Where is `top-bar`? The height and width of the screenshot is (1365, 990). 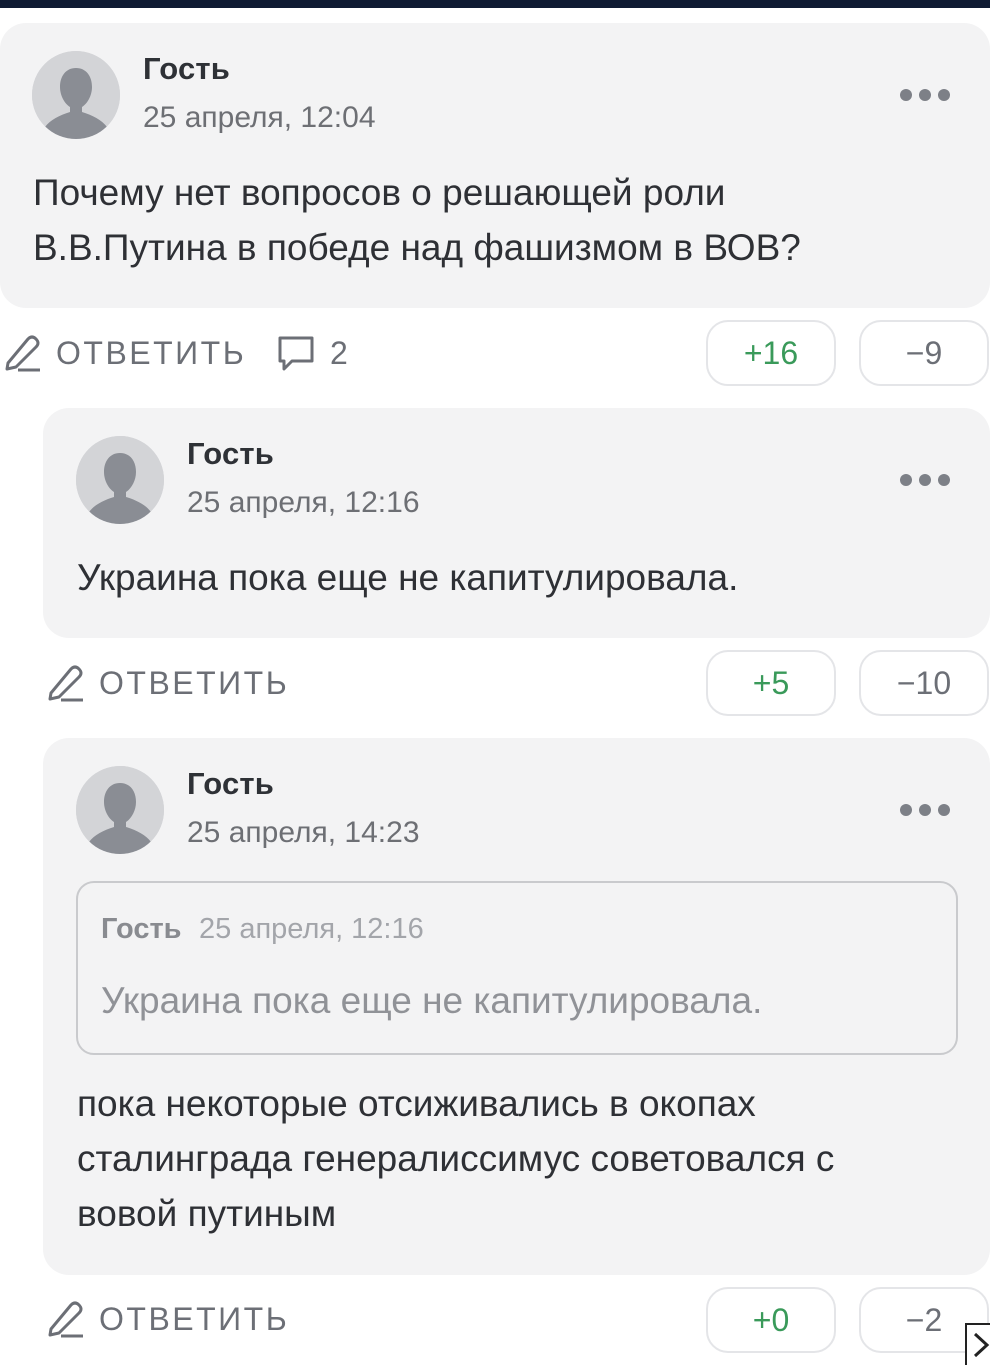
top-bar is located at coordinates (495, 4).